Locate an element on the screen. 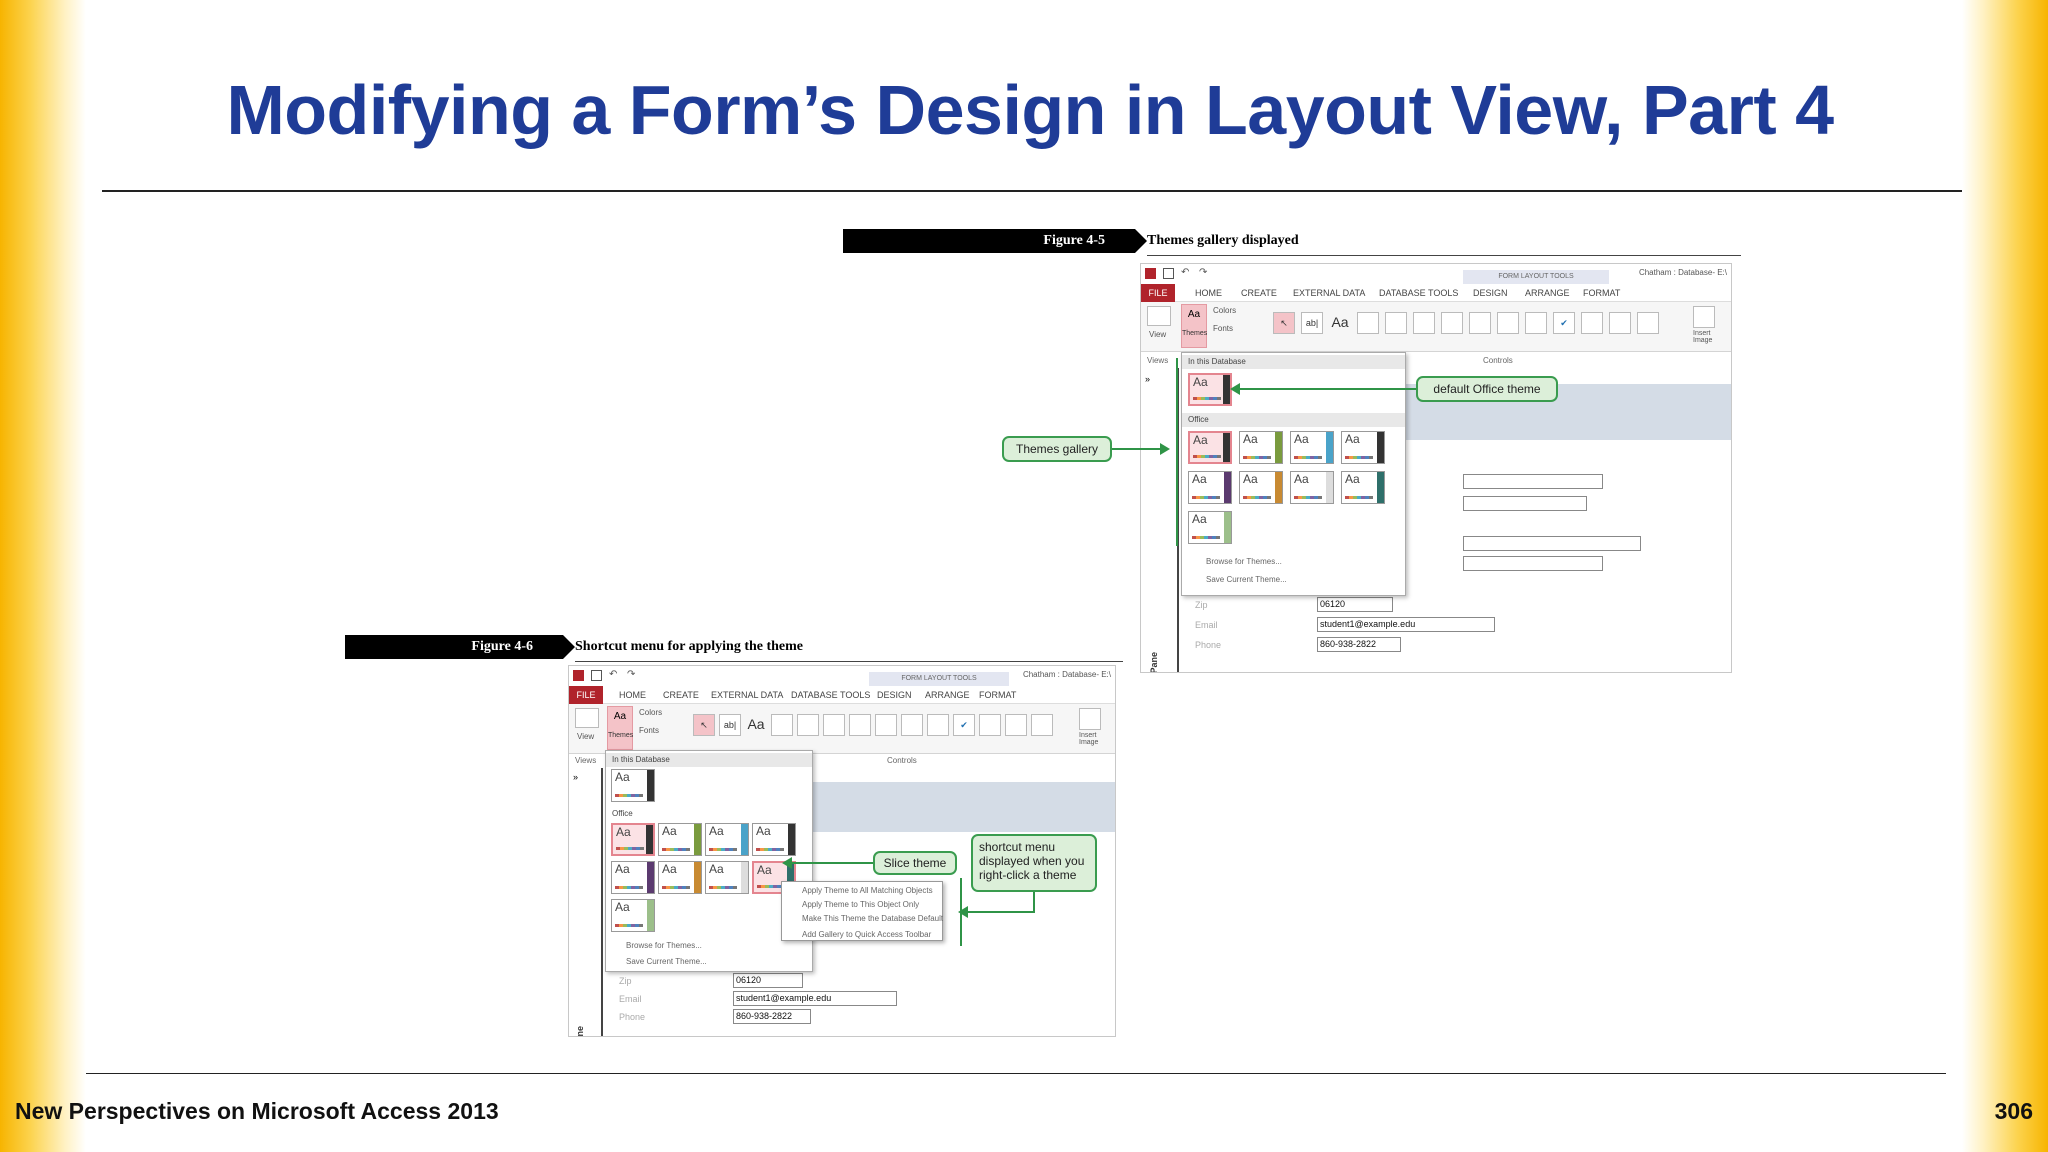 This screenshot has height=1152, width=2048. apply-to-this-object-only-item: Apply Theme to This Object Only is located at coordinates (860, 904).